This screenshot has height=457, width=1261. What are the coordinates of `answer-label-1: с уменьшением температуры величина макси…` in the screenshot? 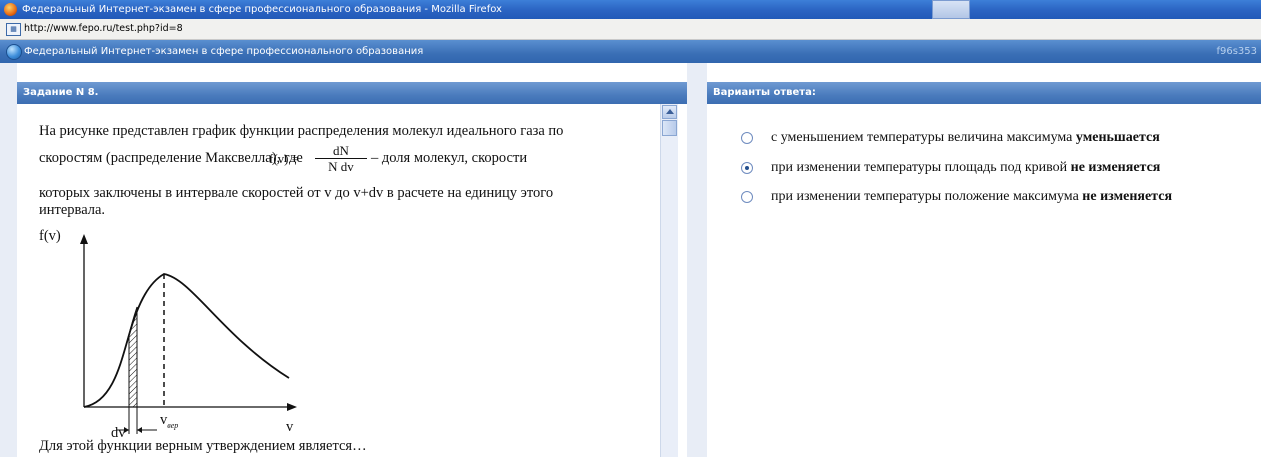 It's located at (965, 138).